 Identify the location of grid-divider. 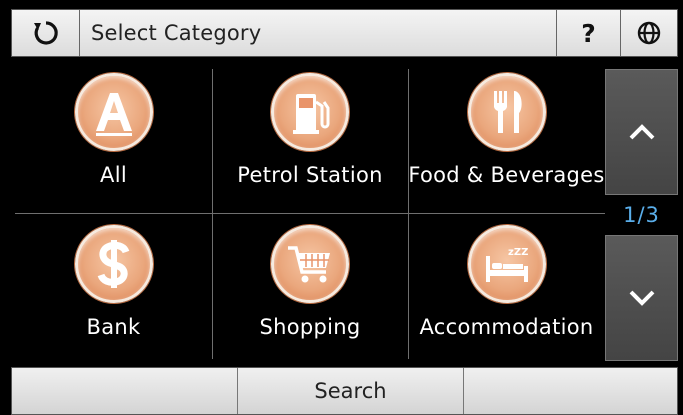
(310, 213).